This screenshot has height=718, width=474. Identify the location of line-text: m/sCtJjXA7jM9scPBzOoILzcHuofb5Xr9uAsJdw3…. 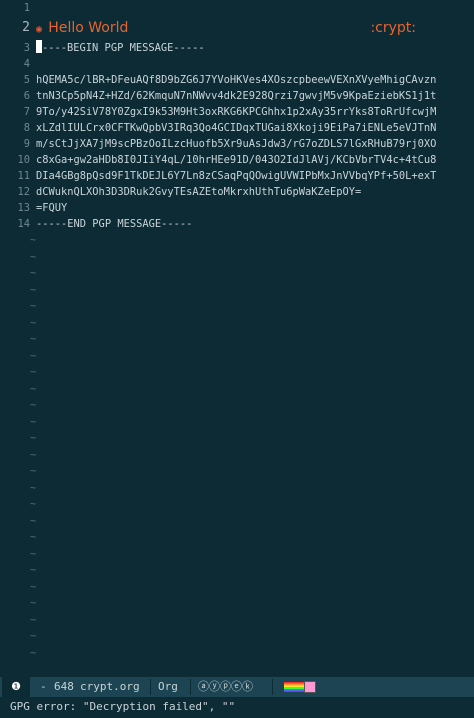
(236, 144).